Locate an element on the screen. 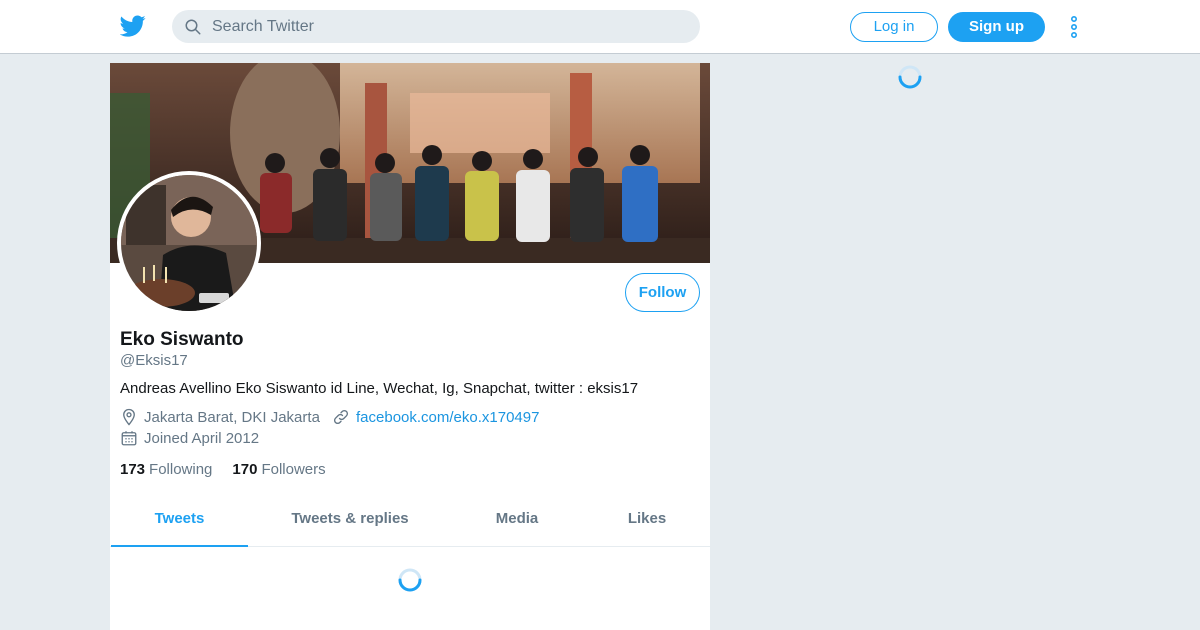 Image resolution: width=1200 pixels, height=630 pixels. follow-button: Follow is located at coordinates (662, 292).